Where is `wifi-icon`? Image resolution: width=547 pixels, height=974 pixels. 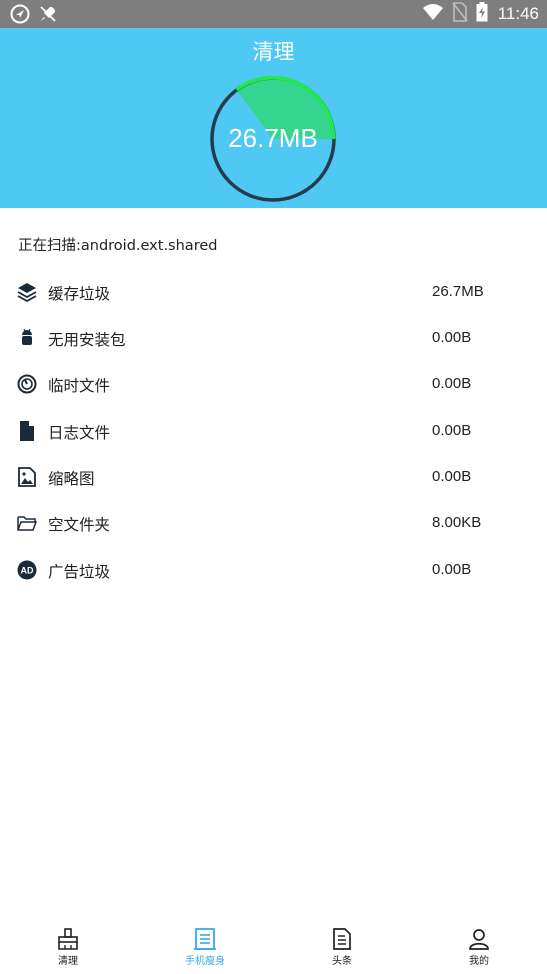 wifi-icon is located at coordinates (433, 14).